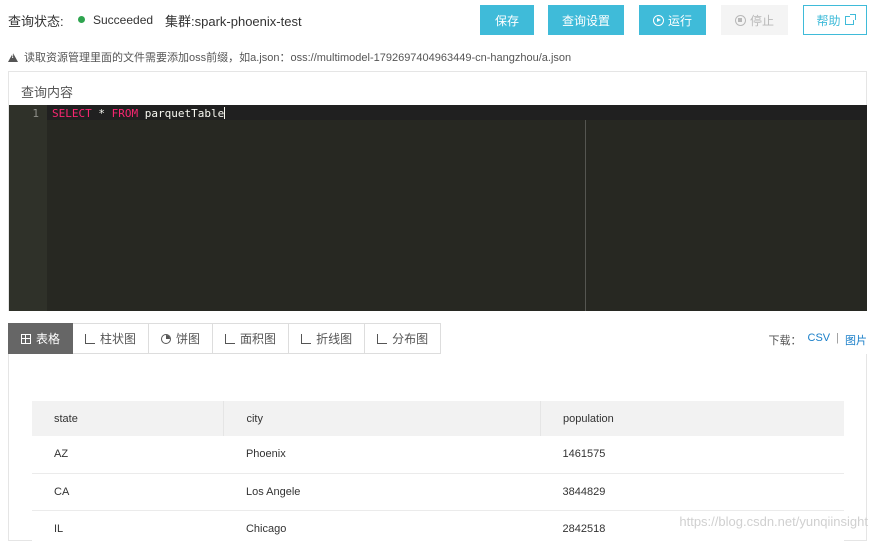  Describe the element at coordinates (35, 113) in the screenshot. I see `line-number: 1` at that location.